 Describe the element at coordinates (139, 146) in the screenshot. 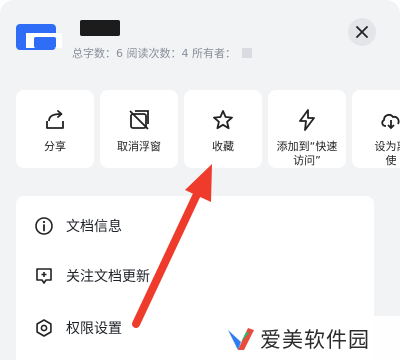

I see `cancel-floating-window-label: 取消浮窗` at that location.